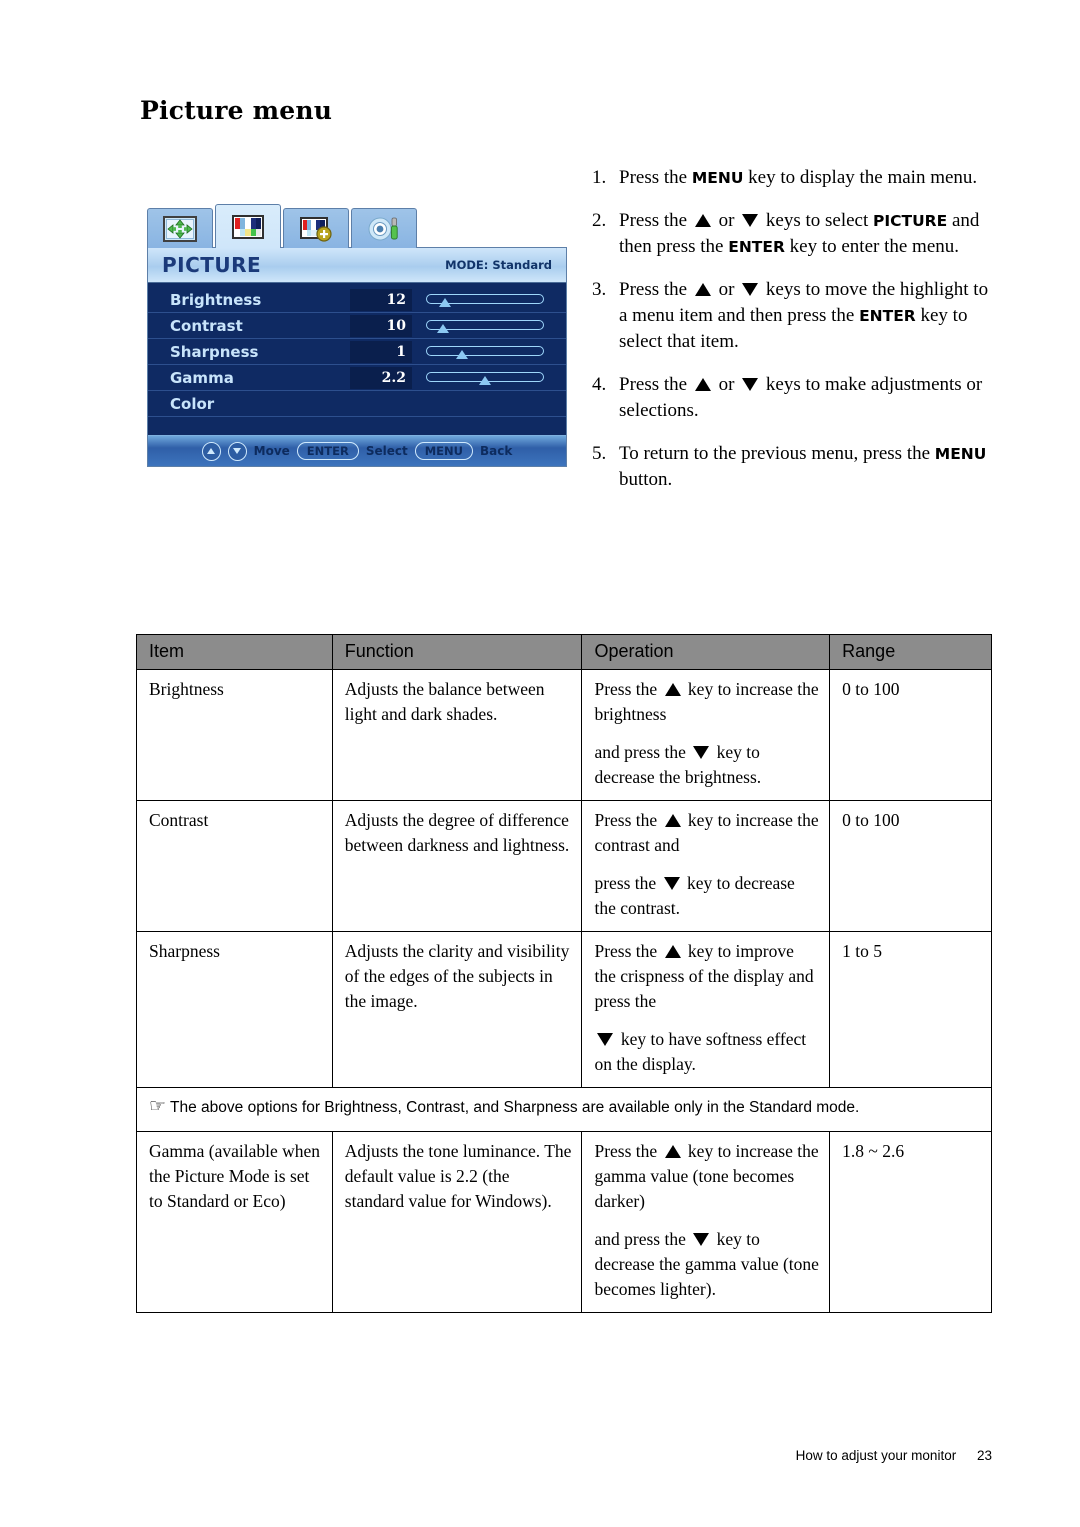 The height and width of the screenshot is (1527, 1080). Describe the element at coordinates (211, 451) in the screenshot. I see `osd-up-button` at that location.